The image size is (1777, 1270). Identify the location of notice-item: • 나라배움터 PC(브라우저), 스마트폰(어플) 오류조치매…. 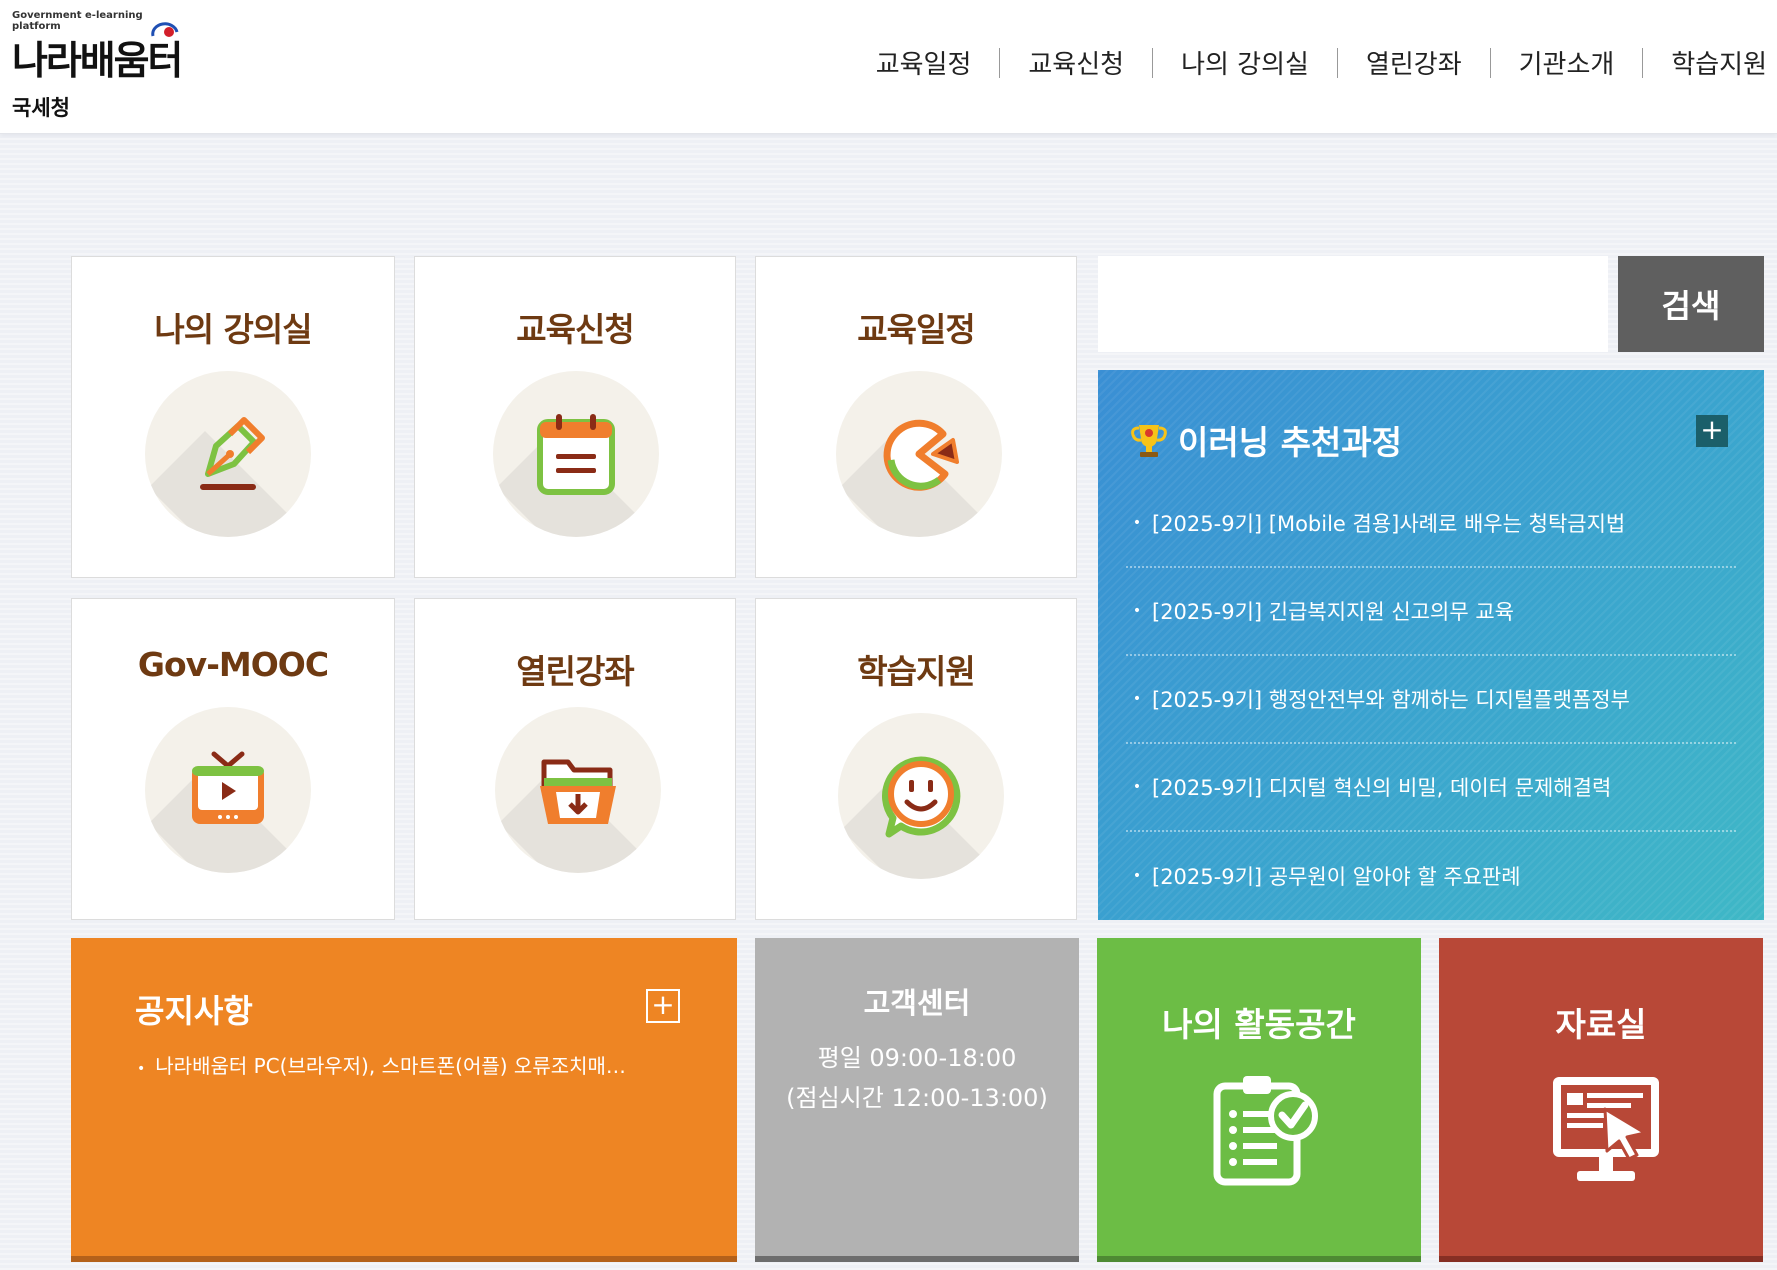
(381, 1064).